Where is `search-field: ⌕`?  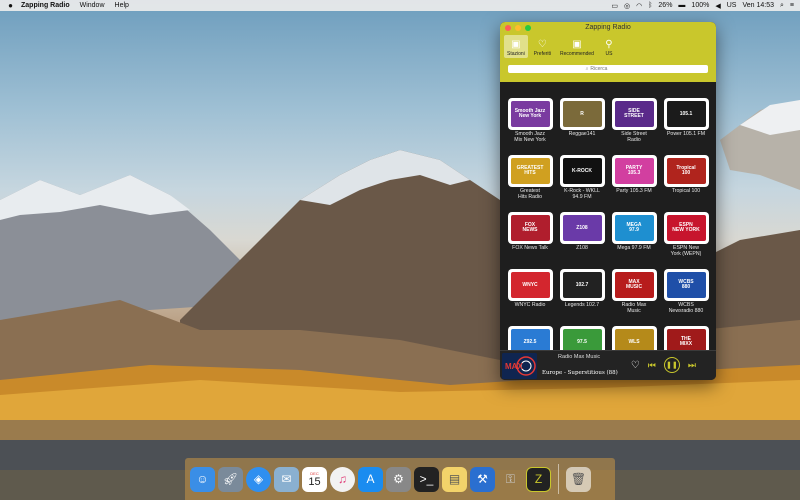
search-field: ⌕ is located at coordinates (608, 69).